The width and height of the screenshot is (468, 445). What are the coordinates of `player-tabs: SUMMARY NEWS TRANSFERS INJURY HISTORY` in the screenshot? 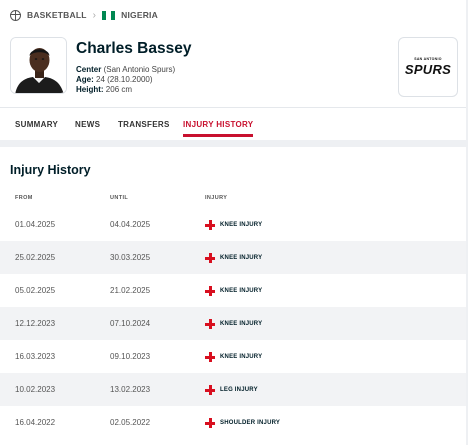 It's located at (233, 122).